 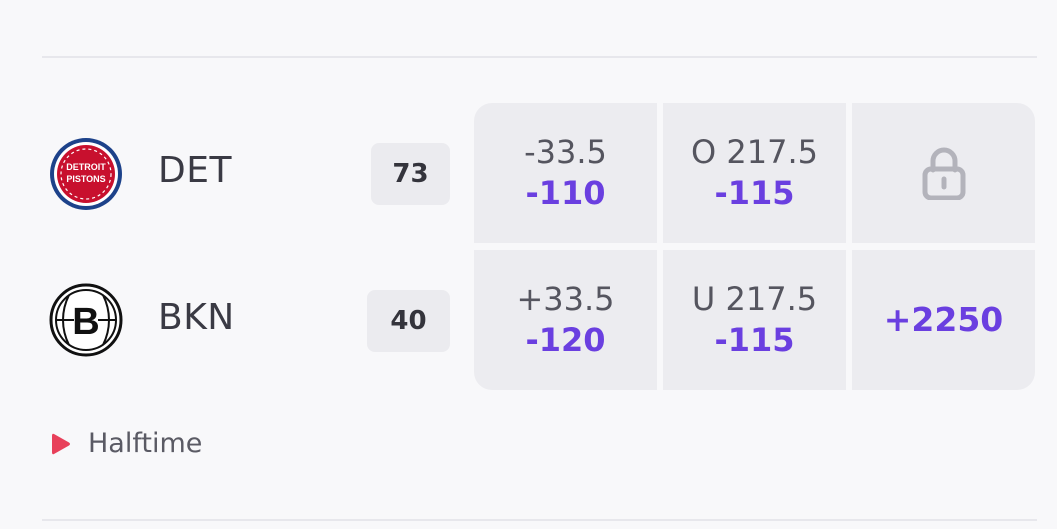 What do you see at coordinates (565, 152) in the screenshot?
I see `spread-line: -33.5` at bounding box center [565, 152].